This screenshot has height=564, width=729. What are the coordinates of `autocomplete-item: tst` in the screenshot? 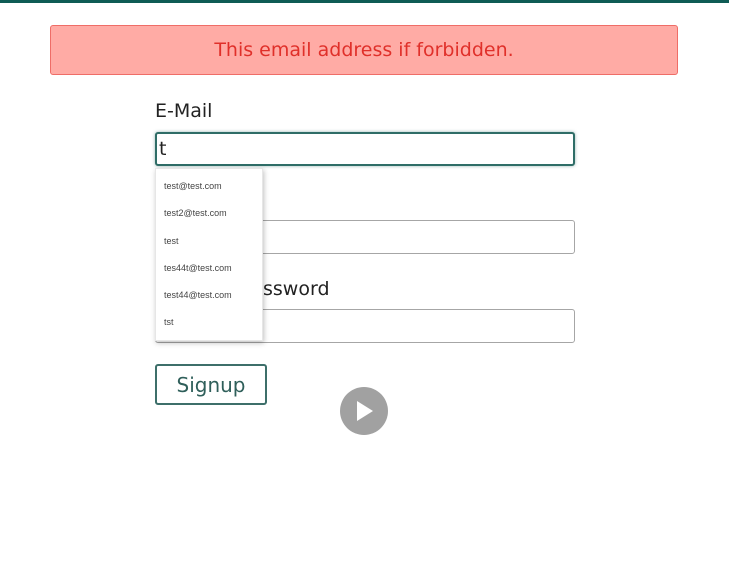 It's located at (209, 322).